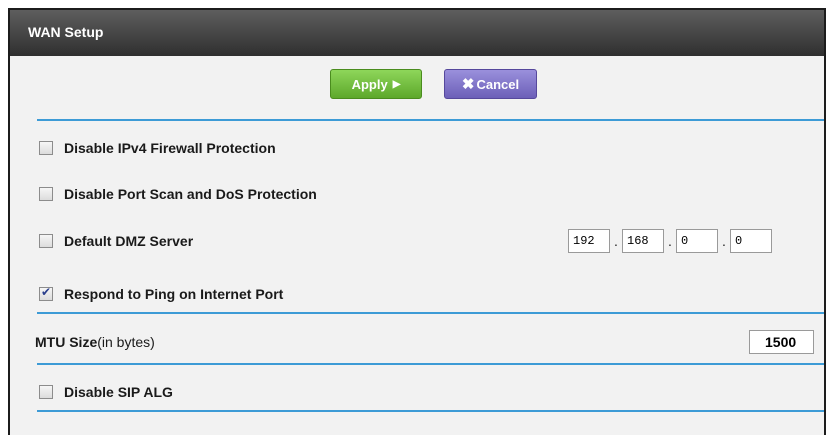 The image size is (836, 435). I want to click on option-sip-alg: Disable SIP ALG, so click(425, 392).